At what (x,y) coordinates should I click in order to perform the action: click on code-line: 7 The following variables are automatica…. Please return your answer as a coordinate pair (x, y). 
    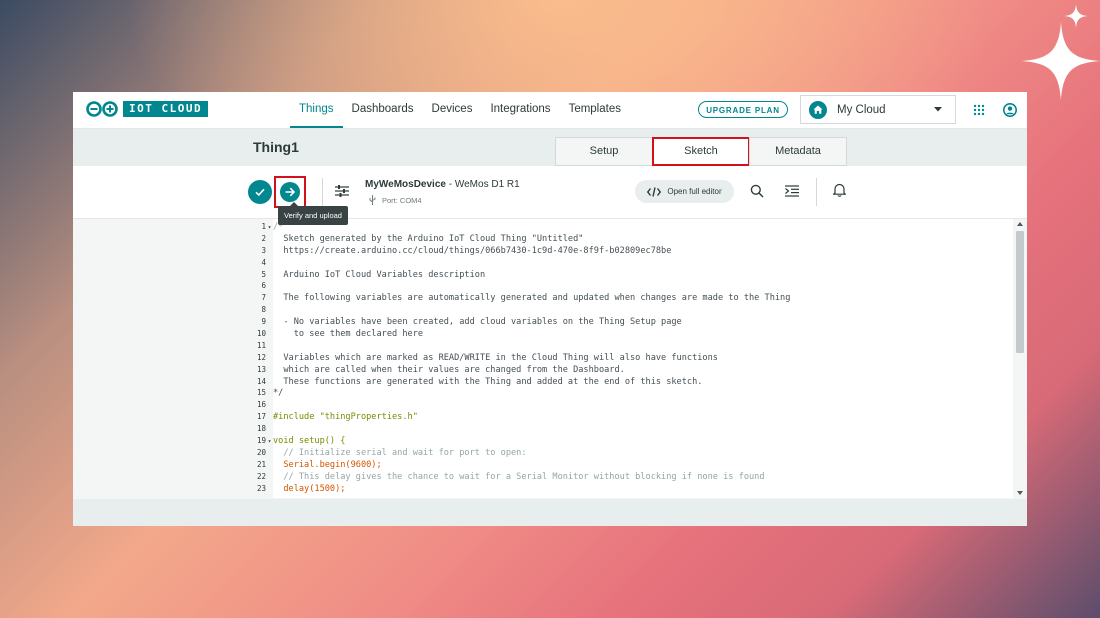
    Looking at the image, I should click on (628, 298).